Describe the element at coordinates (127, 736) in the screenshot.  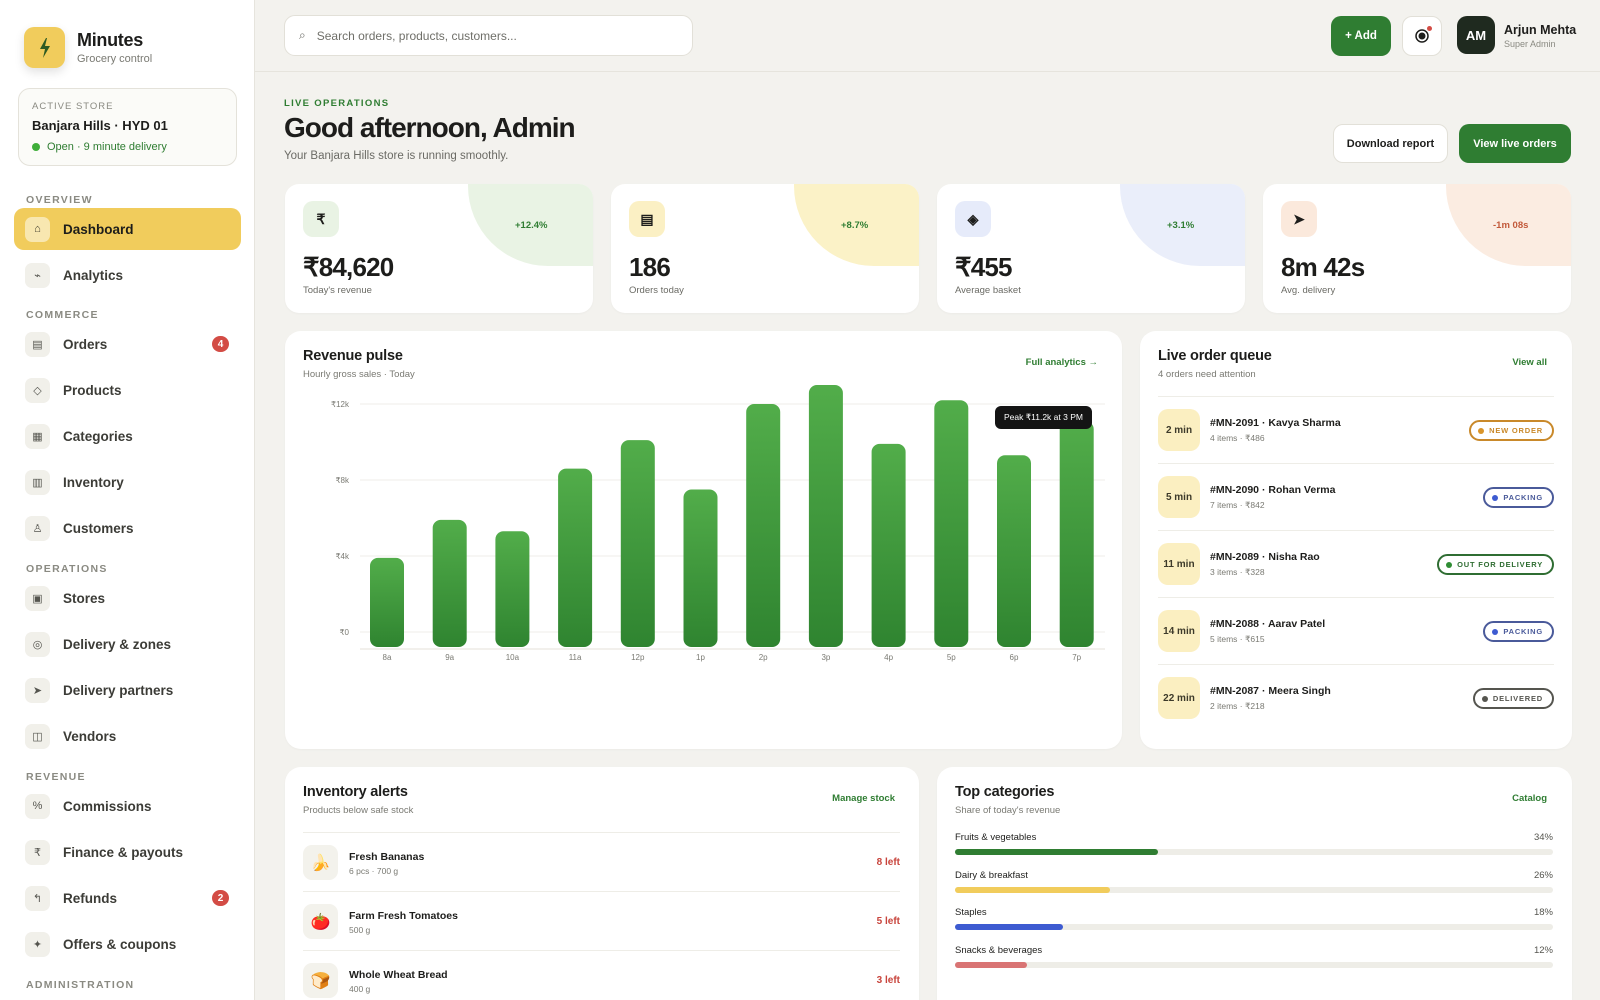
I see `sidebar-item-vendors: ◫ Vendors` at that location.